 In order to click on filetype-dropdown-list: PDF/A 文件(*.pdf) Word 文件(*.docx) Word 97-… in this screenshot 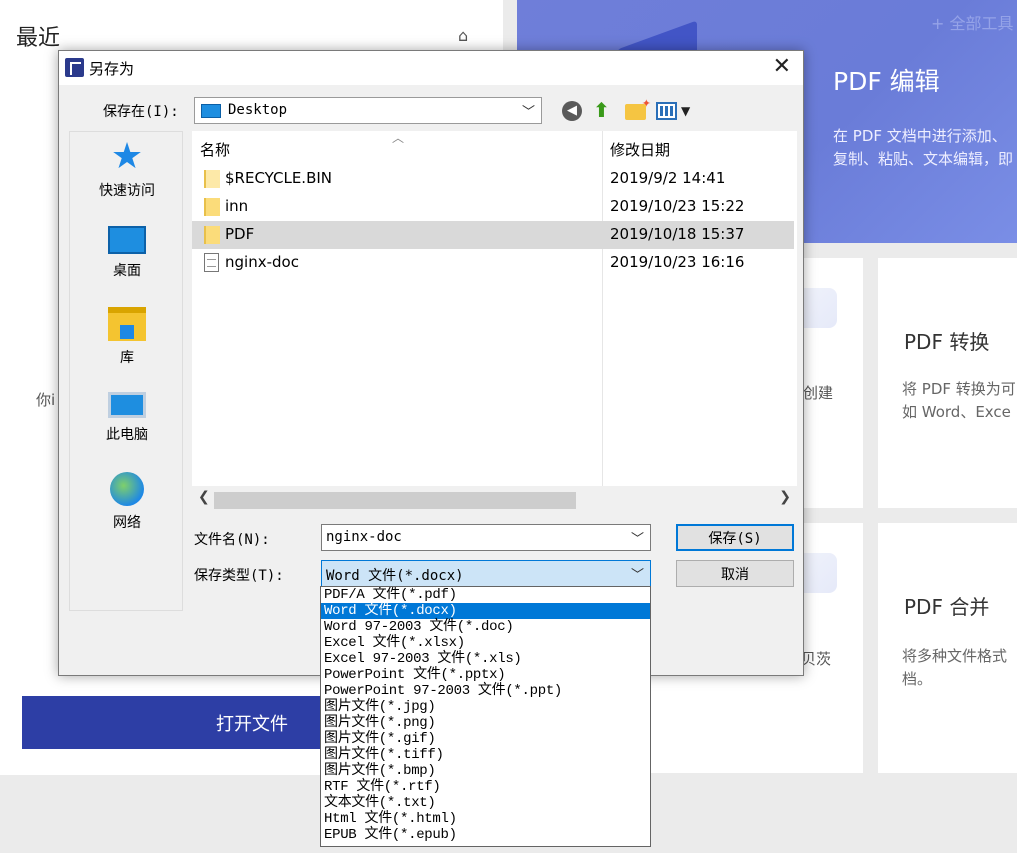, I will do `click(485, 716)`.